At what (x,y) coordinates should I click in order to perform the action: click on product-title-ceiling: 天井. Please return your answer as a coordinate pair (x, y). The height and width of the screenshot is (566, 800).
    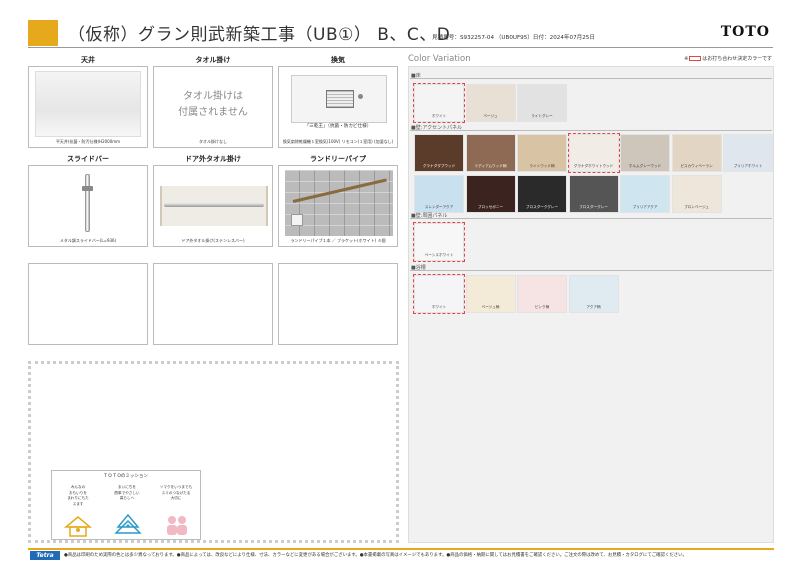
    Looking at the image, I should click on (88, 60).